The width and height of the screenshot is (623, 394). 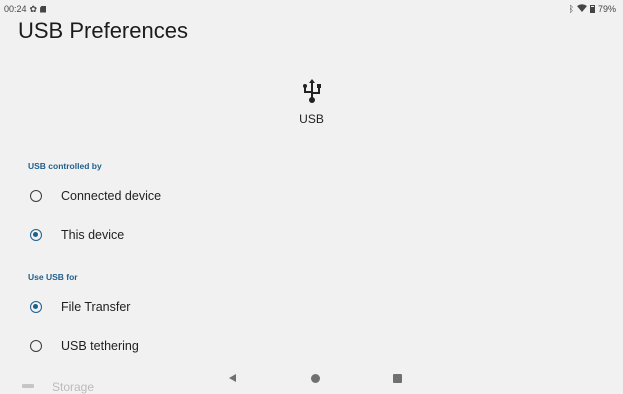 What do you see at coordinates (315, 378) in the screenshot?
I see `home-icon` at bounding box center [315, 378].